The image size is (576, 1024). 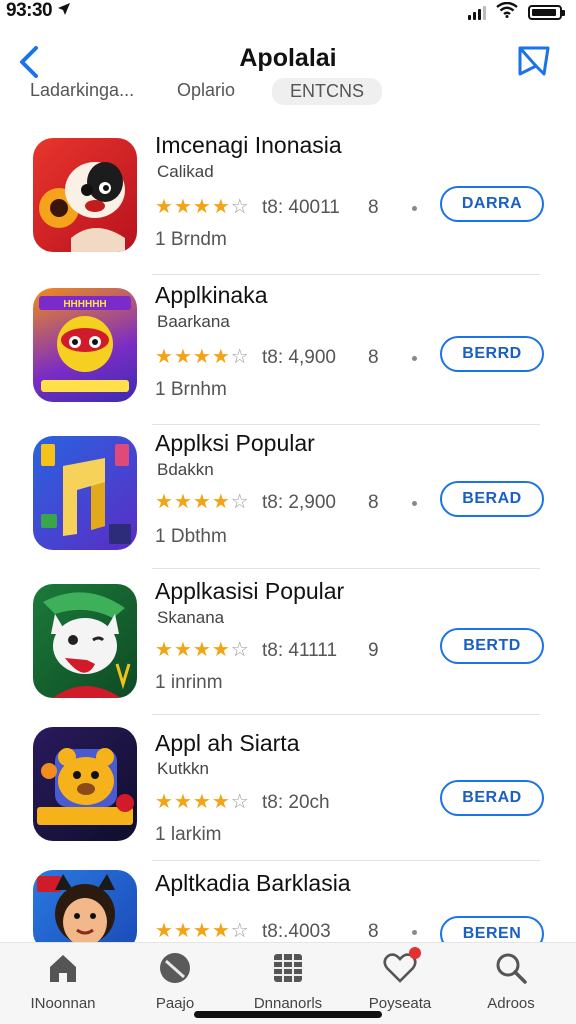 What do you see at coordinates (85, 195) in the screenshot?
I see `app-icon-mascot` at bounding box center [85, 195].